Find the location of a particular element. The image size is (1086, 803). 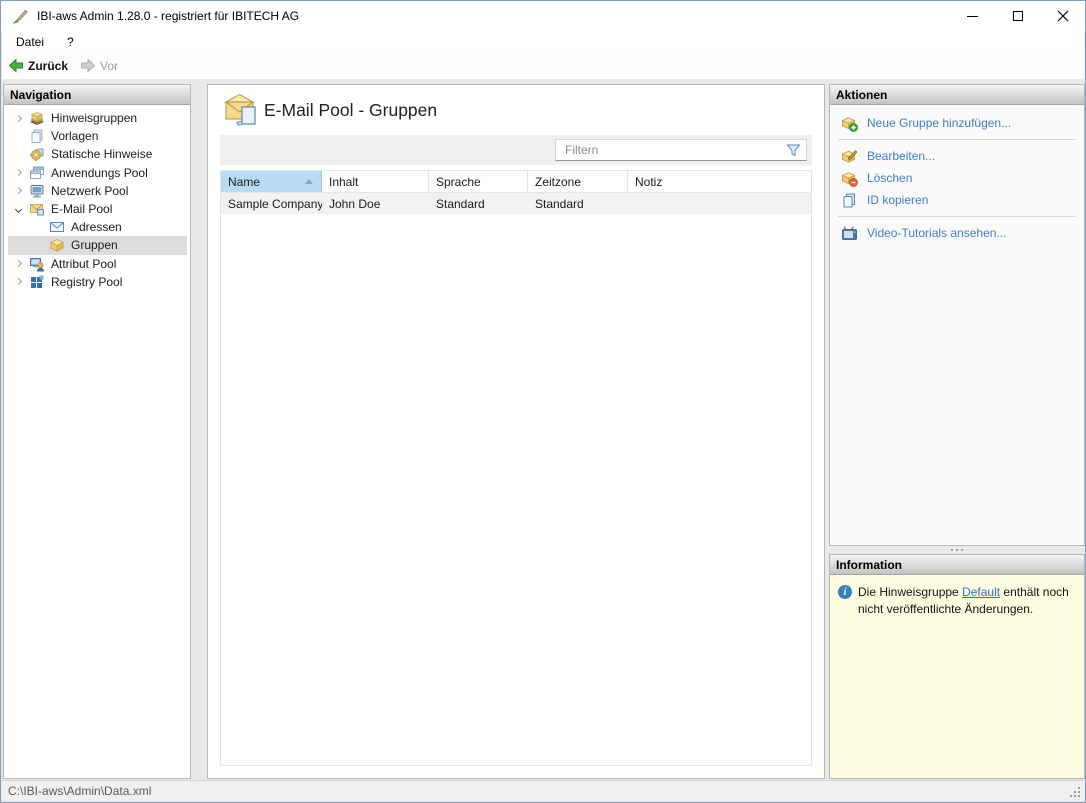

back-button-label: Zurück is located at coordinates (48, 65).